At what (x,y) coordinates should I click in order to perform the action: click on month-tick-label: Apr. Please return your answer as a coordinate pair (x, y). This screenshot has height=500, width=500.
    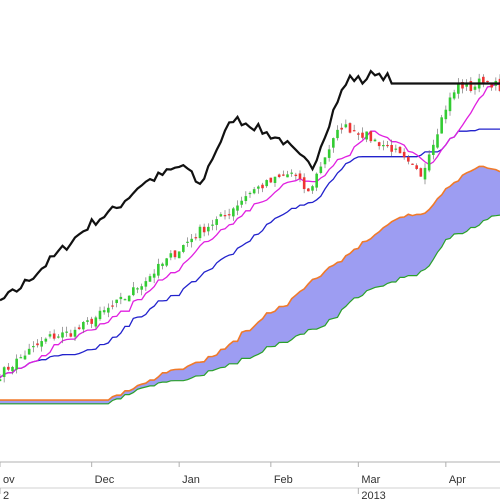
    Looking at the image, I should click on (457, 480).